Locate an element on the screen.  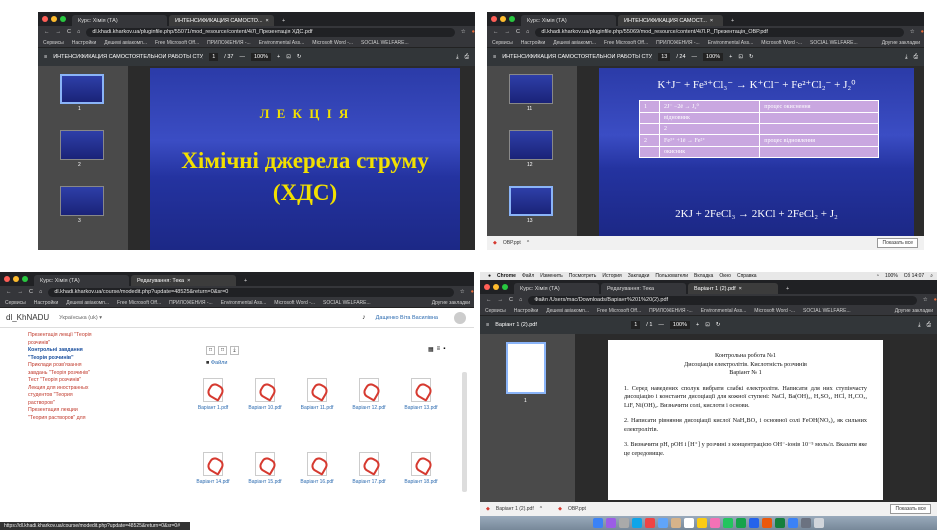
excel-icon is located at coordinates (780, 523).